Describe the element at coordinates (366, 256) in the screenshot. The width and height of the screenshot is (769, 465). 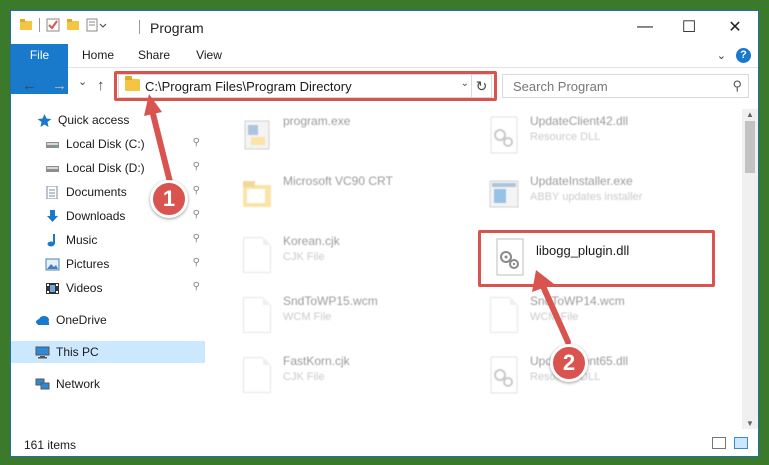
I see `file-item: Korean.cjk CJK File` at that location.